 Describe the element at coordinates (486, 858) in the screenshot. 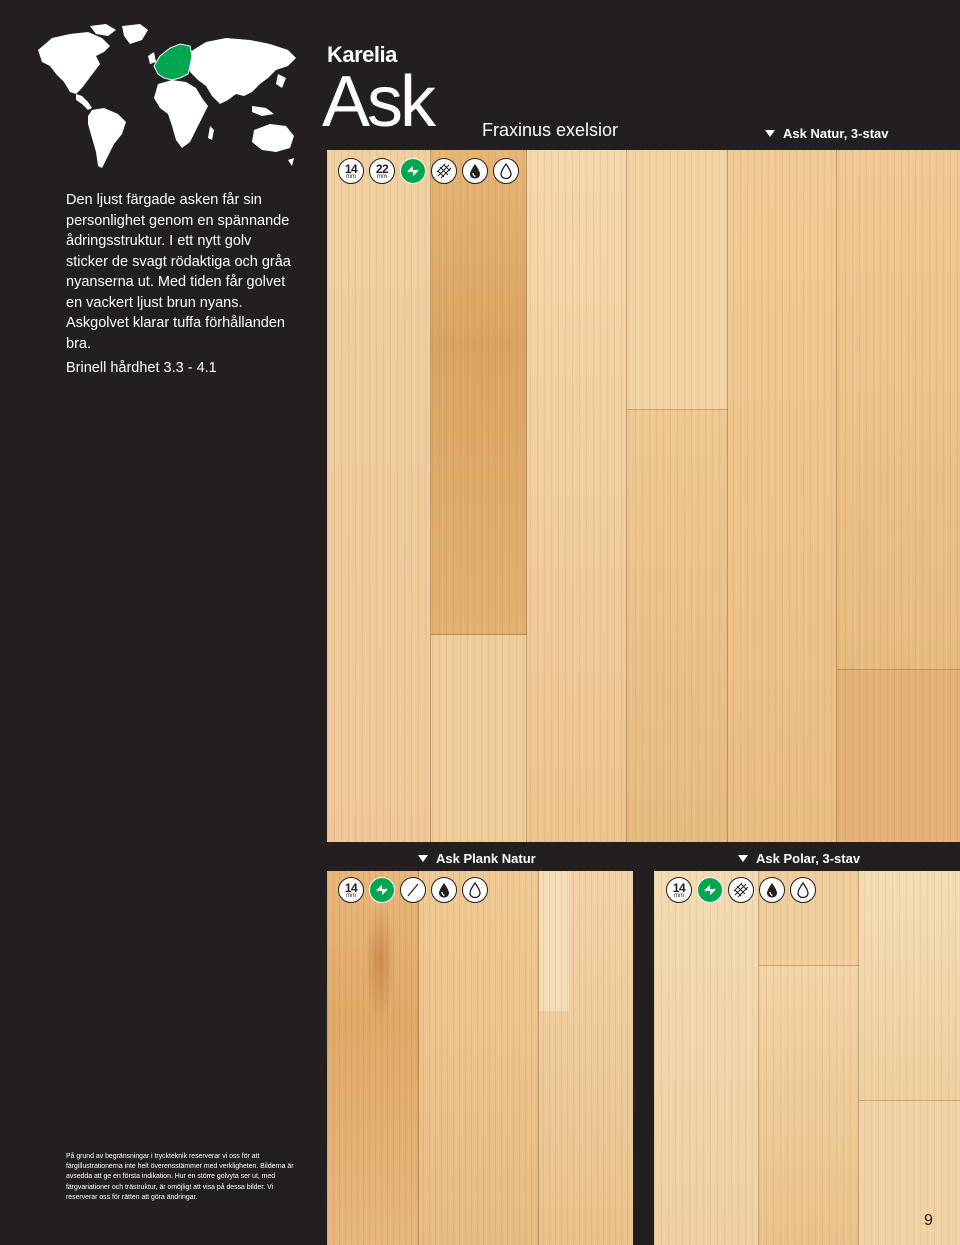

I see `caption-text: Ask Plank Natur` at that location.